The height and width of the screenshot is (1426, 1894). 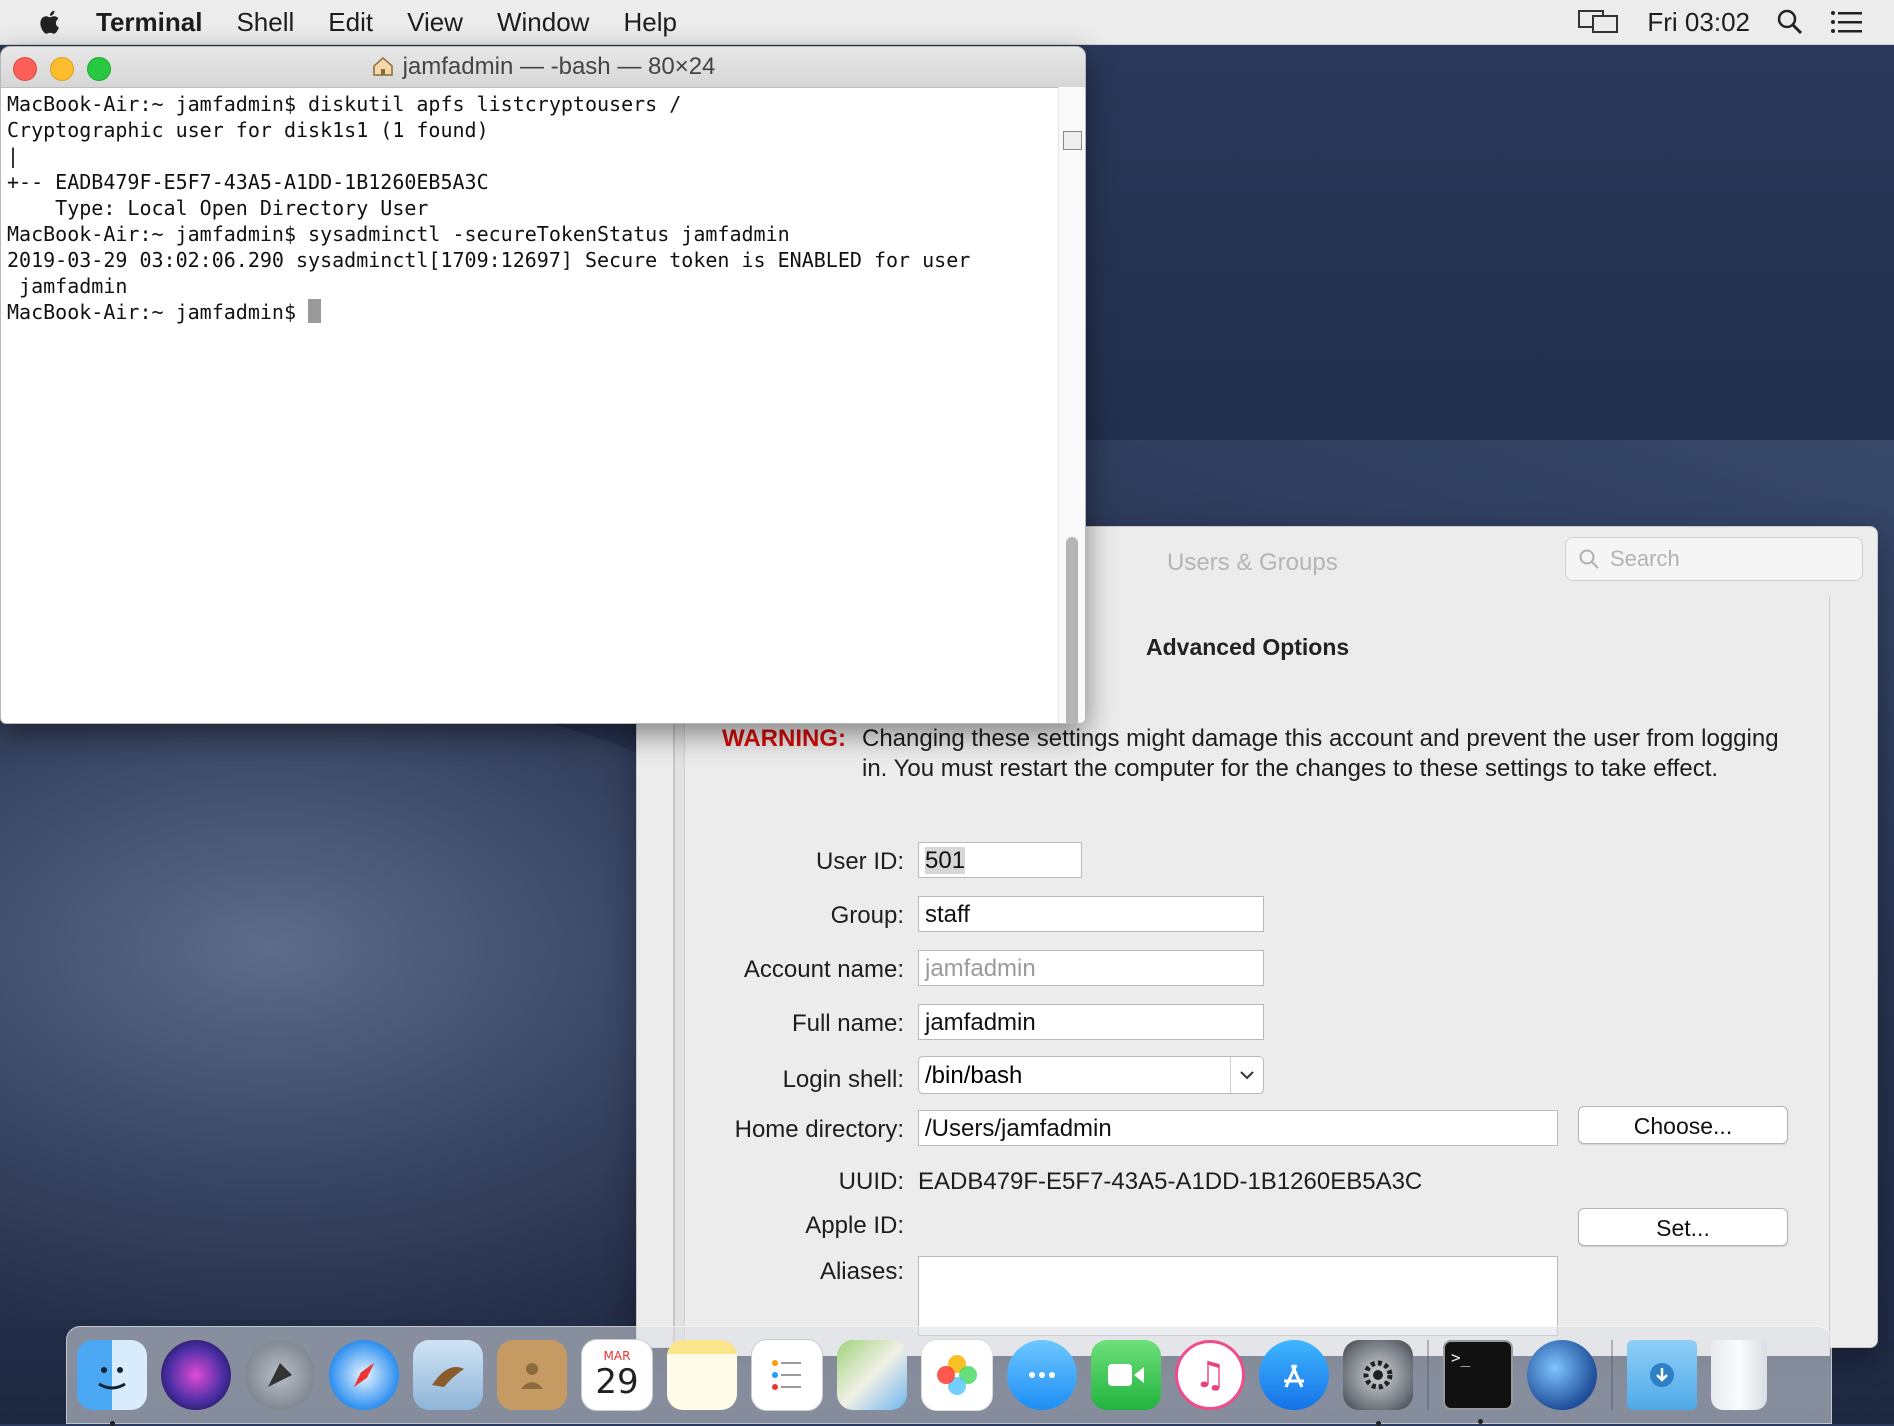 I want to click on home-directory-field: /Users/jamfadmin, so click(x=1238, y=1128).